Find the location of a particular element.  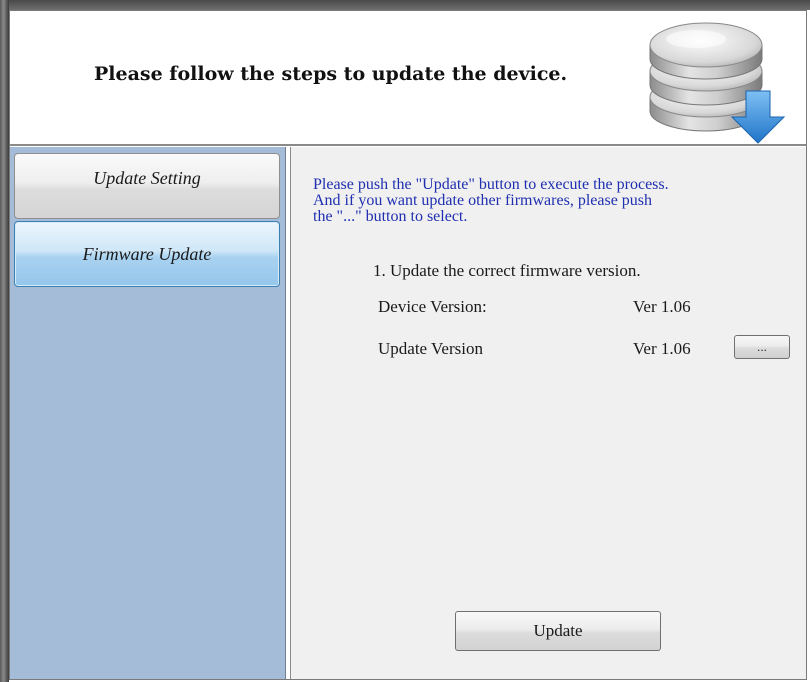

sidebar-item-firmware-update: Firmware Update is located at coordinates (147, 254).